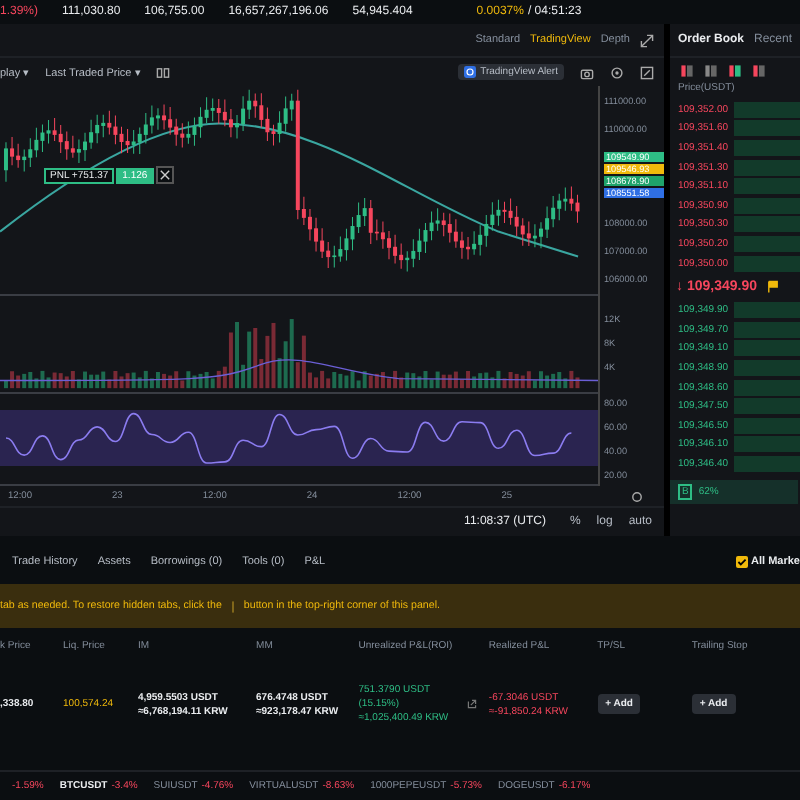 Image resolution: width=800 pixels, height=800 pixels. Describe the element at coordinates (741, 562) in the screenshot. I see `checkbox` at that location.